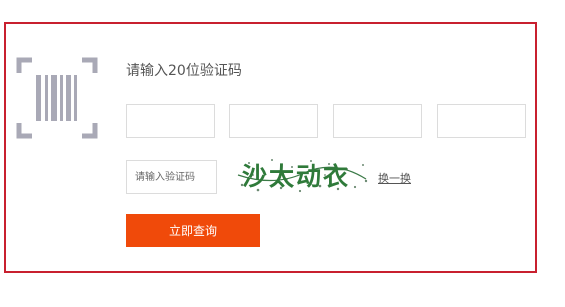 The image size is (565, 307). I want to click on captcha-input, so click(171, 177).